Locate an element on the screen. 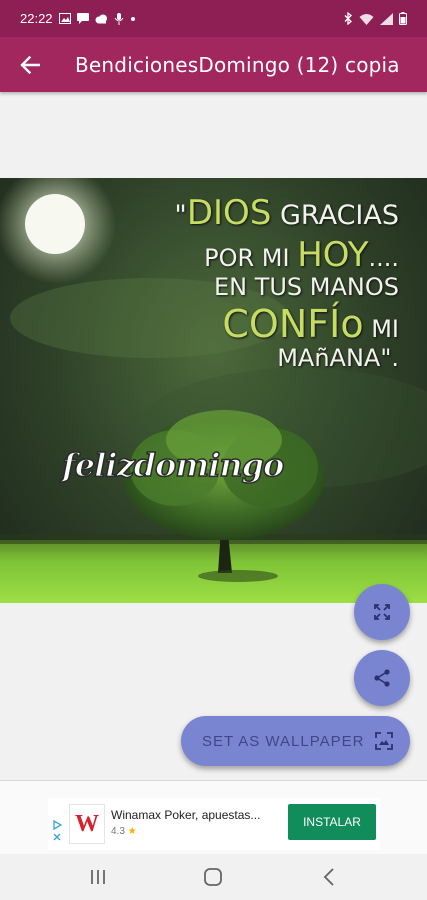 The height and width of the screenshot is (900, 427). signal-icon is located at coordinates (386, 18).